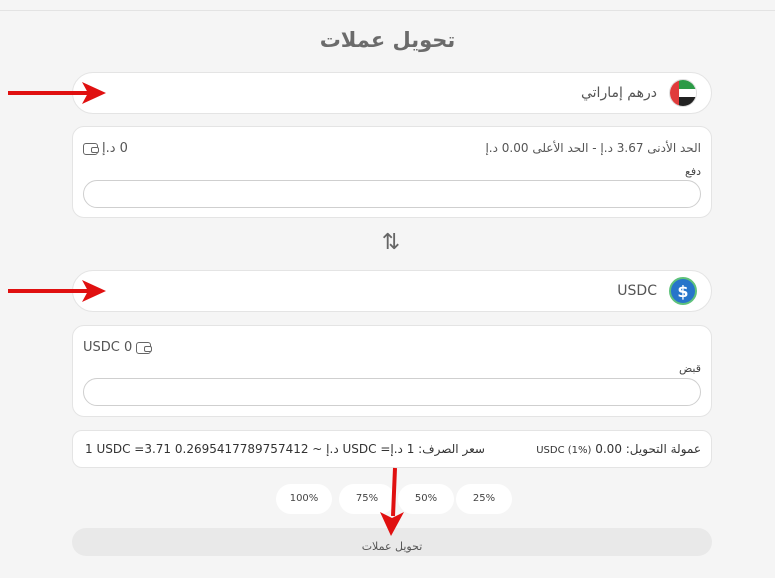 The width and height of the screenshot is (775, 578). Describe the element at coordinates (618, 93) in the screenshot. I see `from-currency-label: درهم إماراتي` at that location.